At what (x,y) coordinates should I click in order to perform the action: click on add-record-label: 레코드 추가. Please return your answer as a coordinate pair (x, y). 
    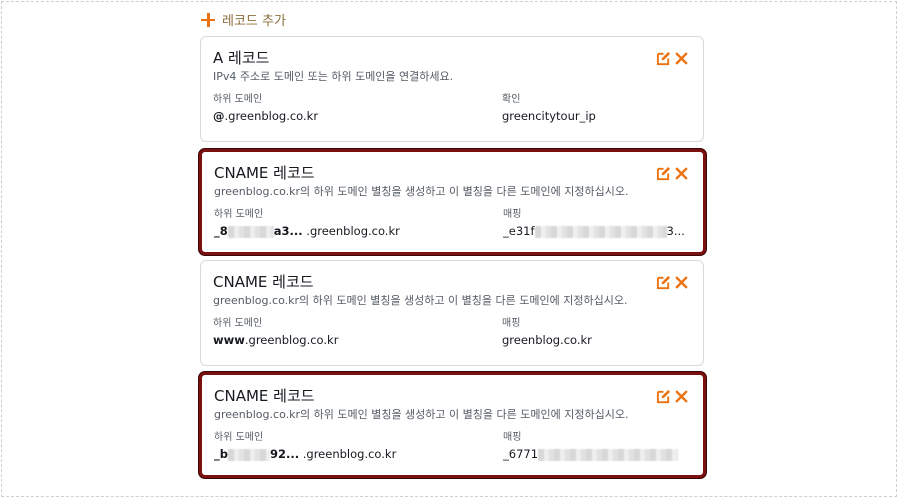
    Looking at the image, I should click on (254, 21).